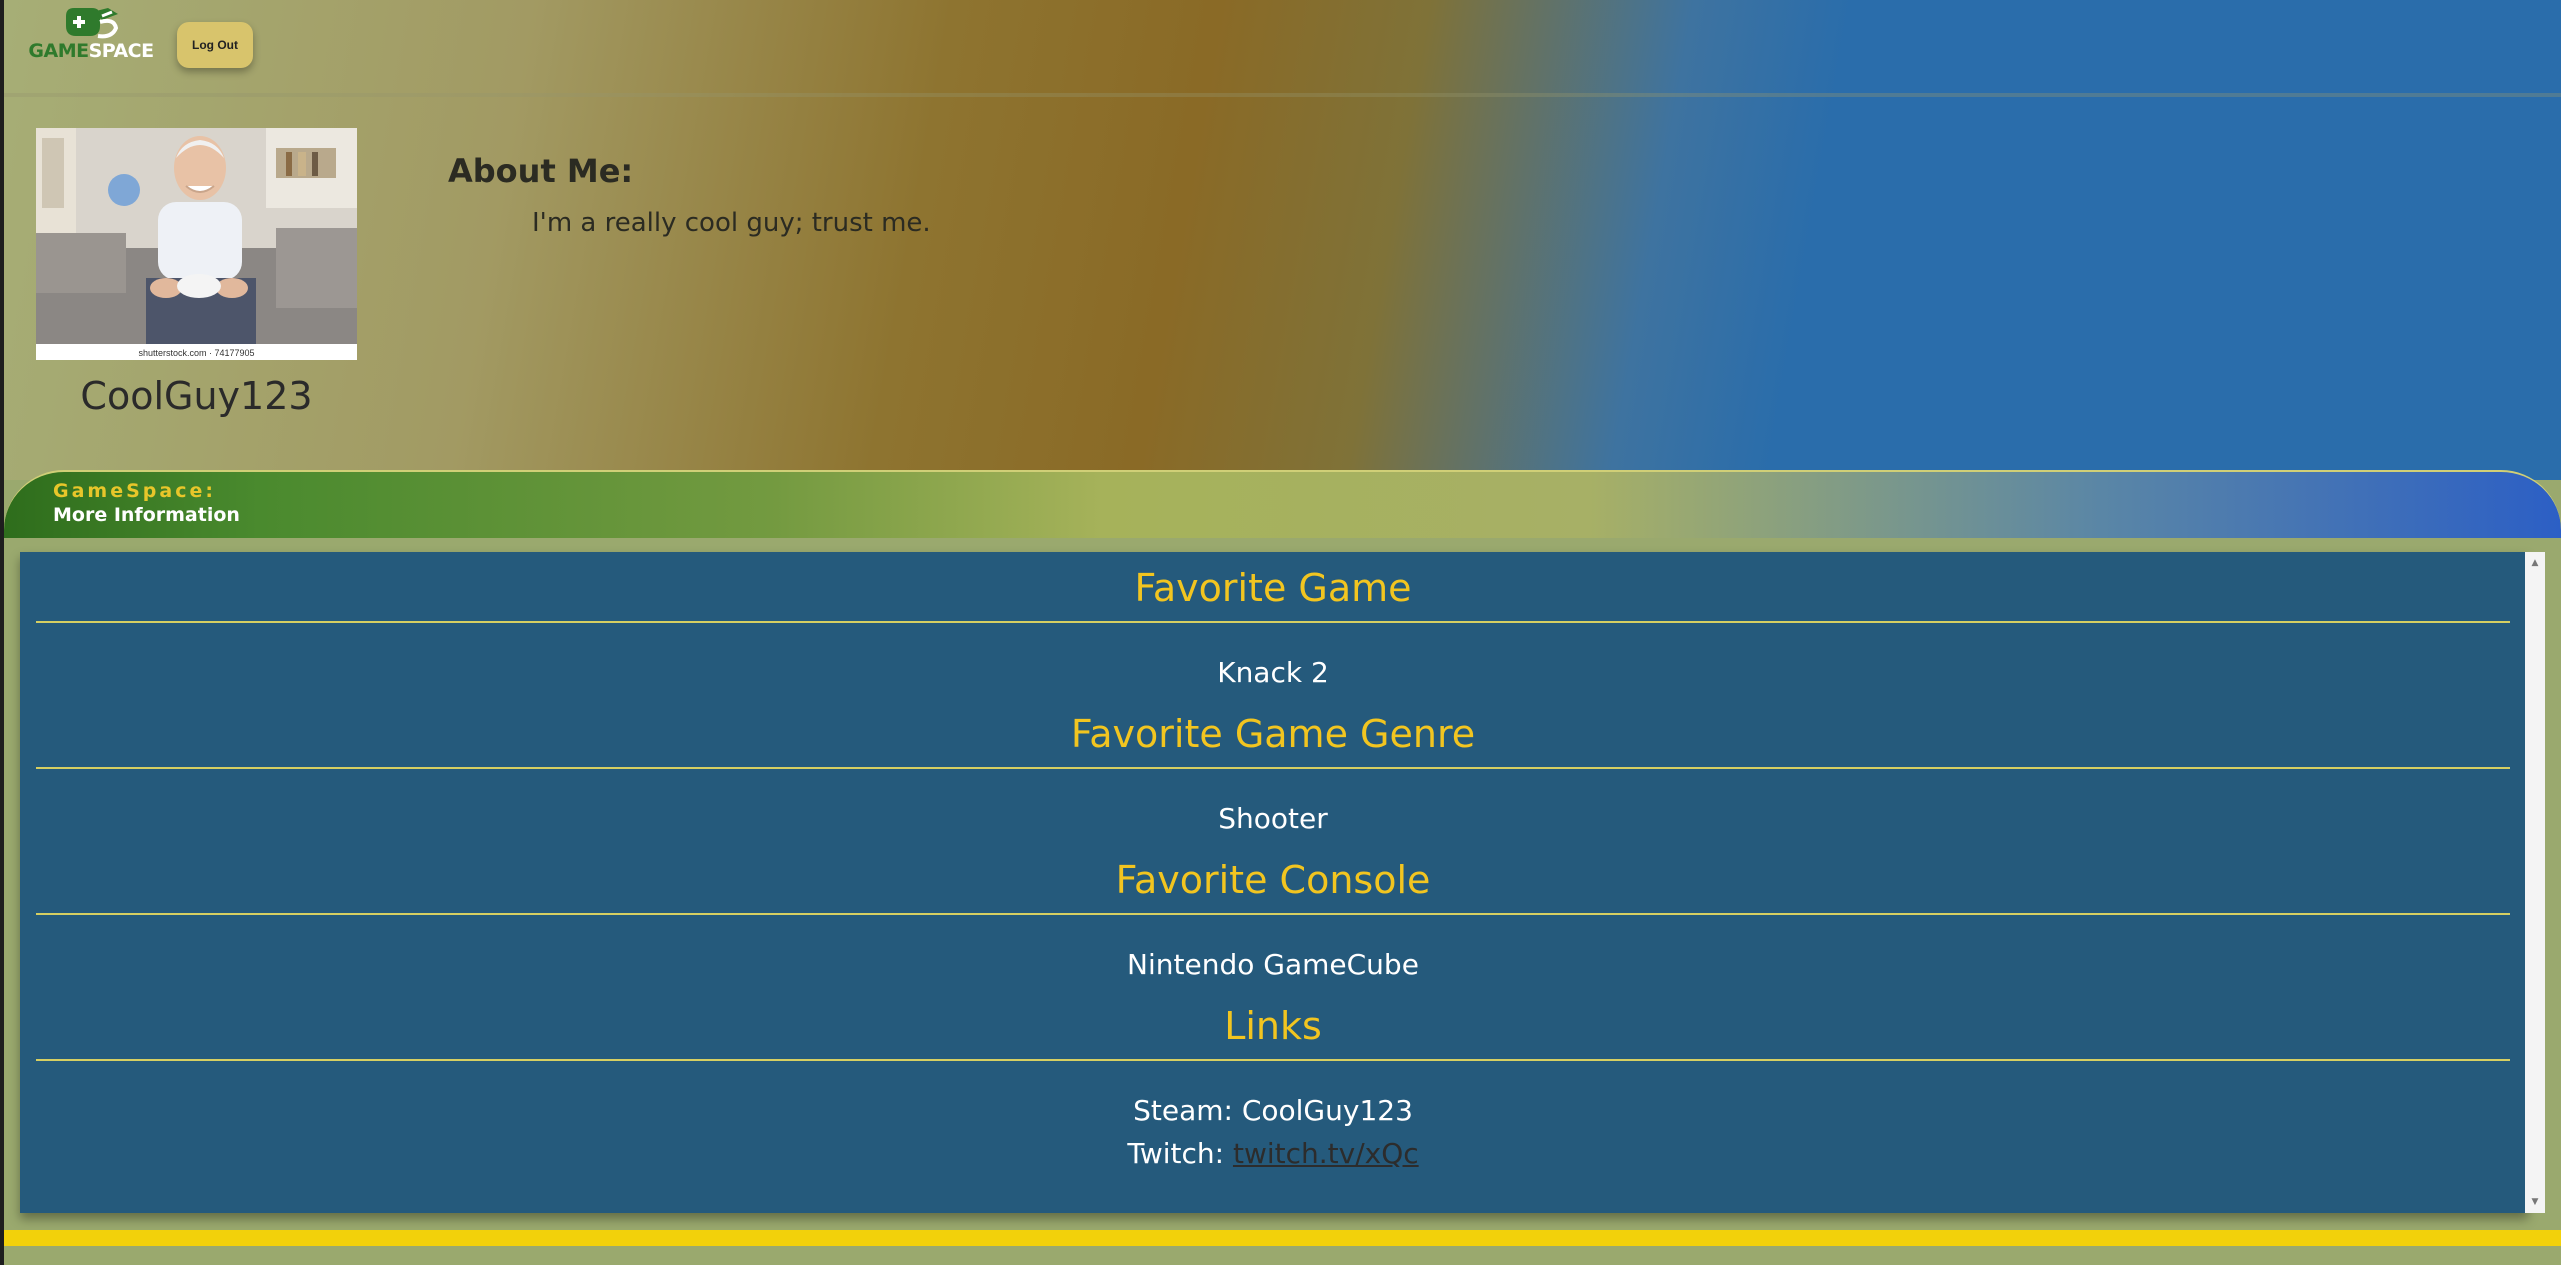 The height and width of the screenshot is (1265, 2561). I want to click on favorite-genre-heading: Favorite Game Genre, so click(1273, 734).